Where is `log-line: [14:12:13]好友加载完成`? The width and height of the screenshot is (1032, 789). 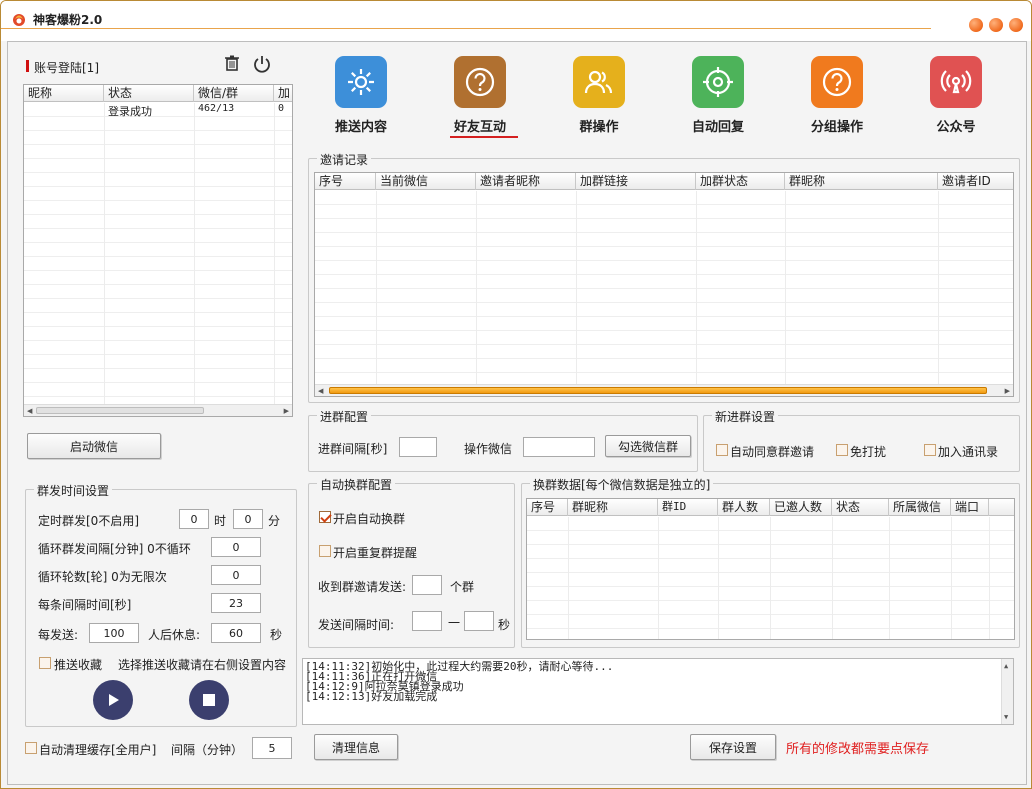 log-line: [14:12:13]好友加载完成 is located at coordinates (371, 696).